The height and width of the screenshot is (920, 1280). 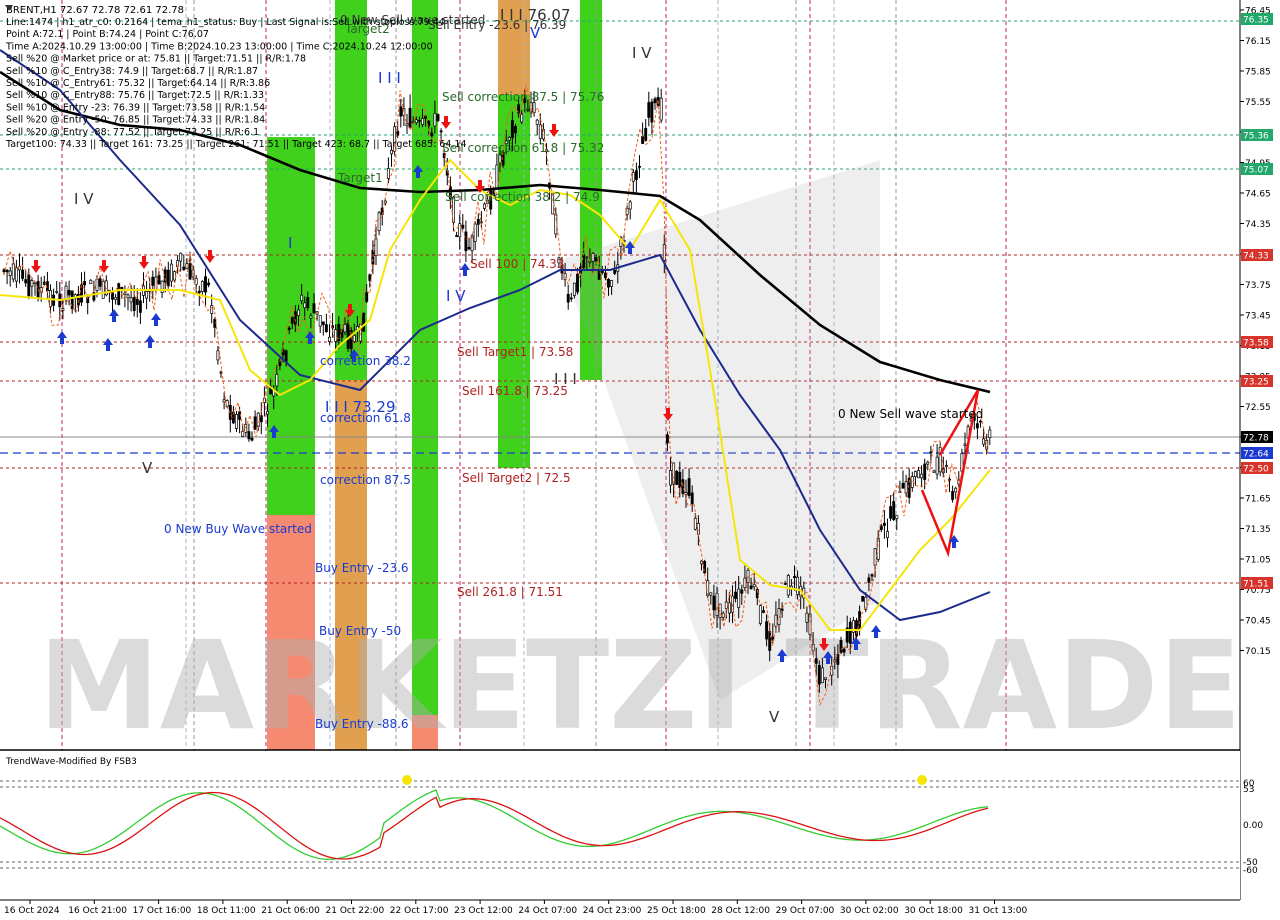 I want to click on label-iii-7329: I I I 73.29, so click(x=360, y=407).